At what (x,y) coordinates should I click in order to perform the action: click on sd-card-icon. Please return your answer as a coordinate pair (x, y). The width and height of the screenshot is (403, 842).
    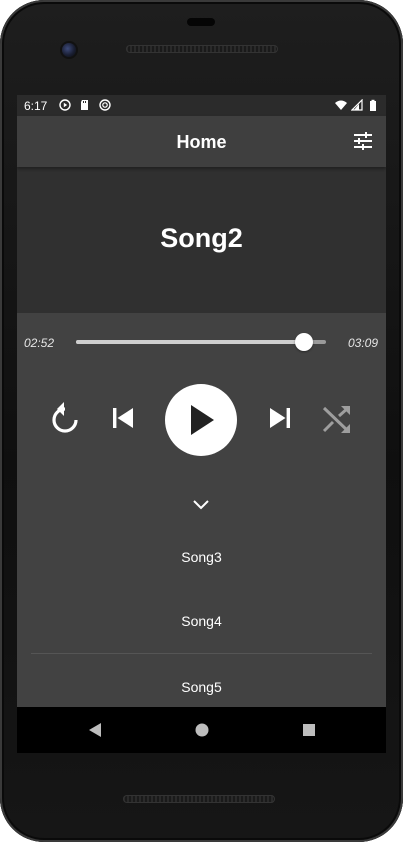
    Looking at the image, I should click on (84, 105).